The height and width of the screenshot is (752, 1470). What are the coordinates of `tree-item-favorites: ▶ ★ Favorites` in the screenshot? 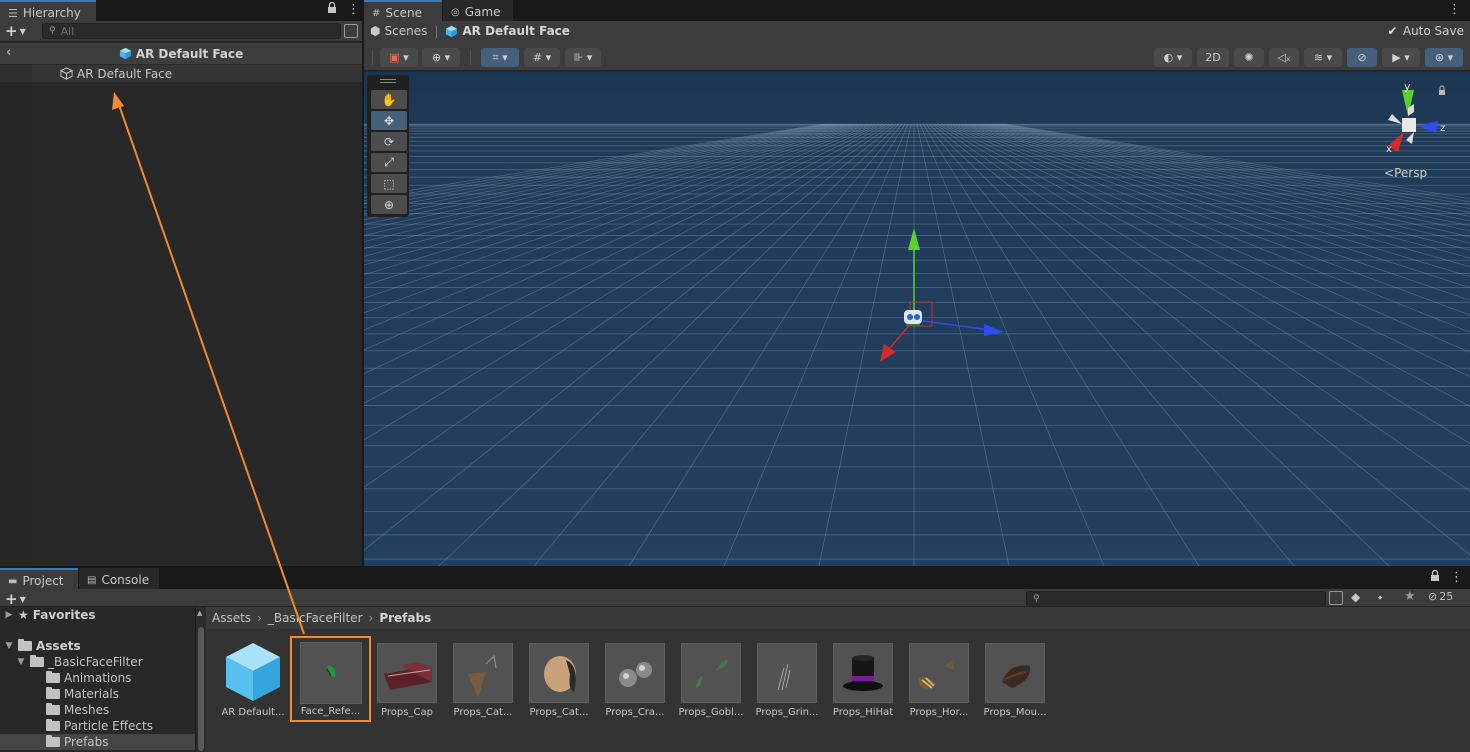 It's located at (97, 615).